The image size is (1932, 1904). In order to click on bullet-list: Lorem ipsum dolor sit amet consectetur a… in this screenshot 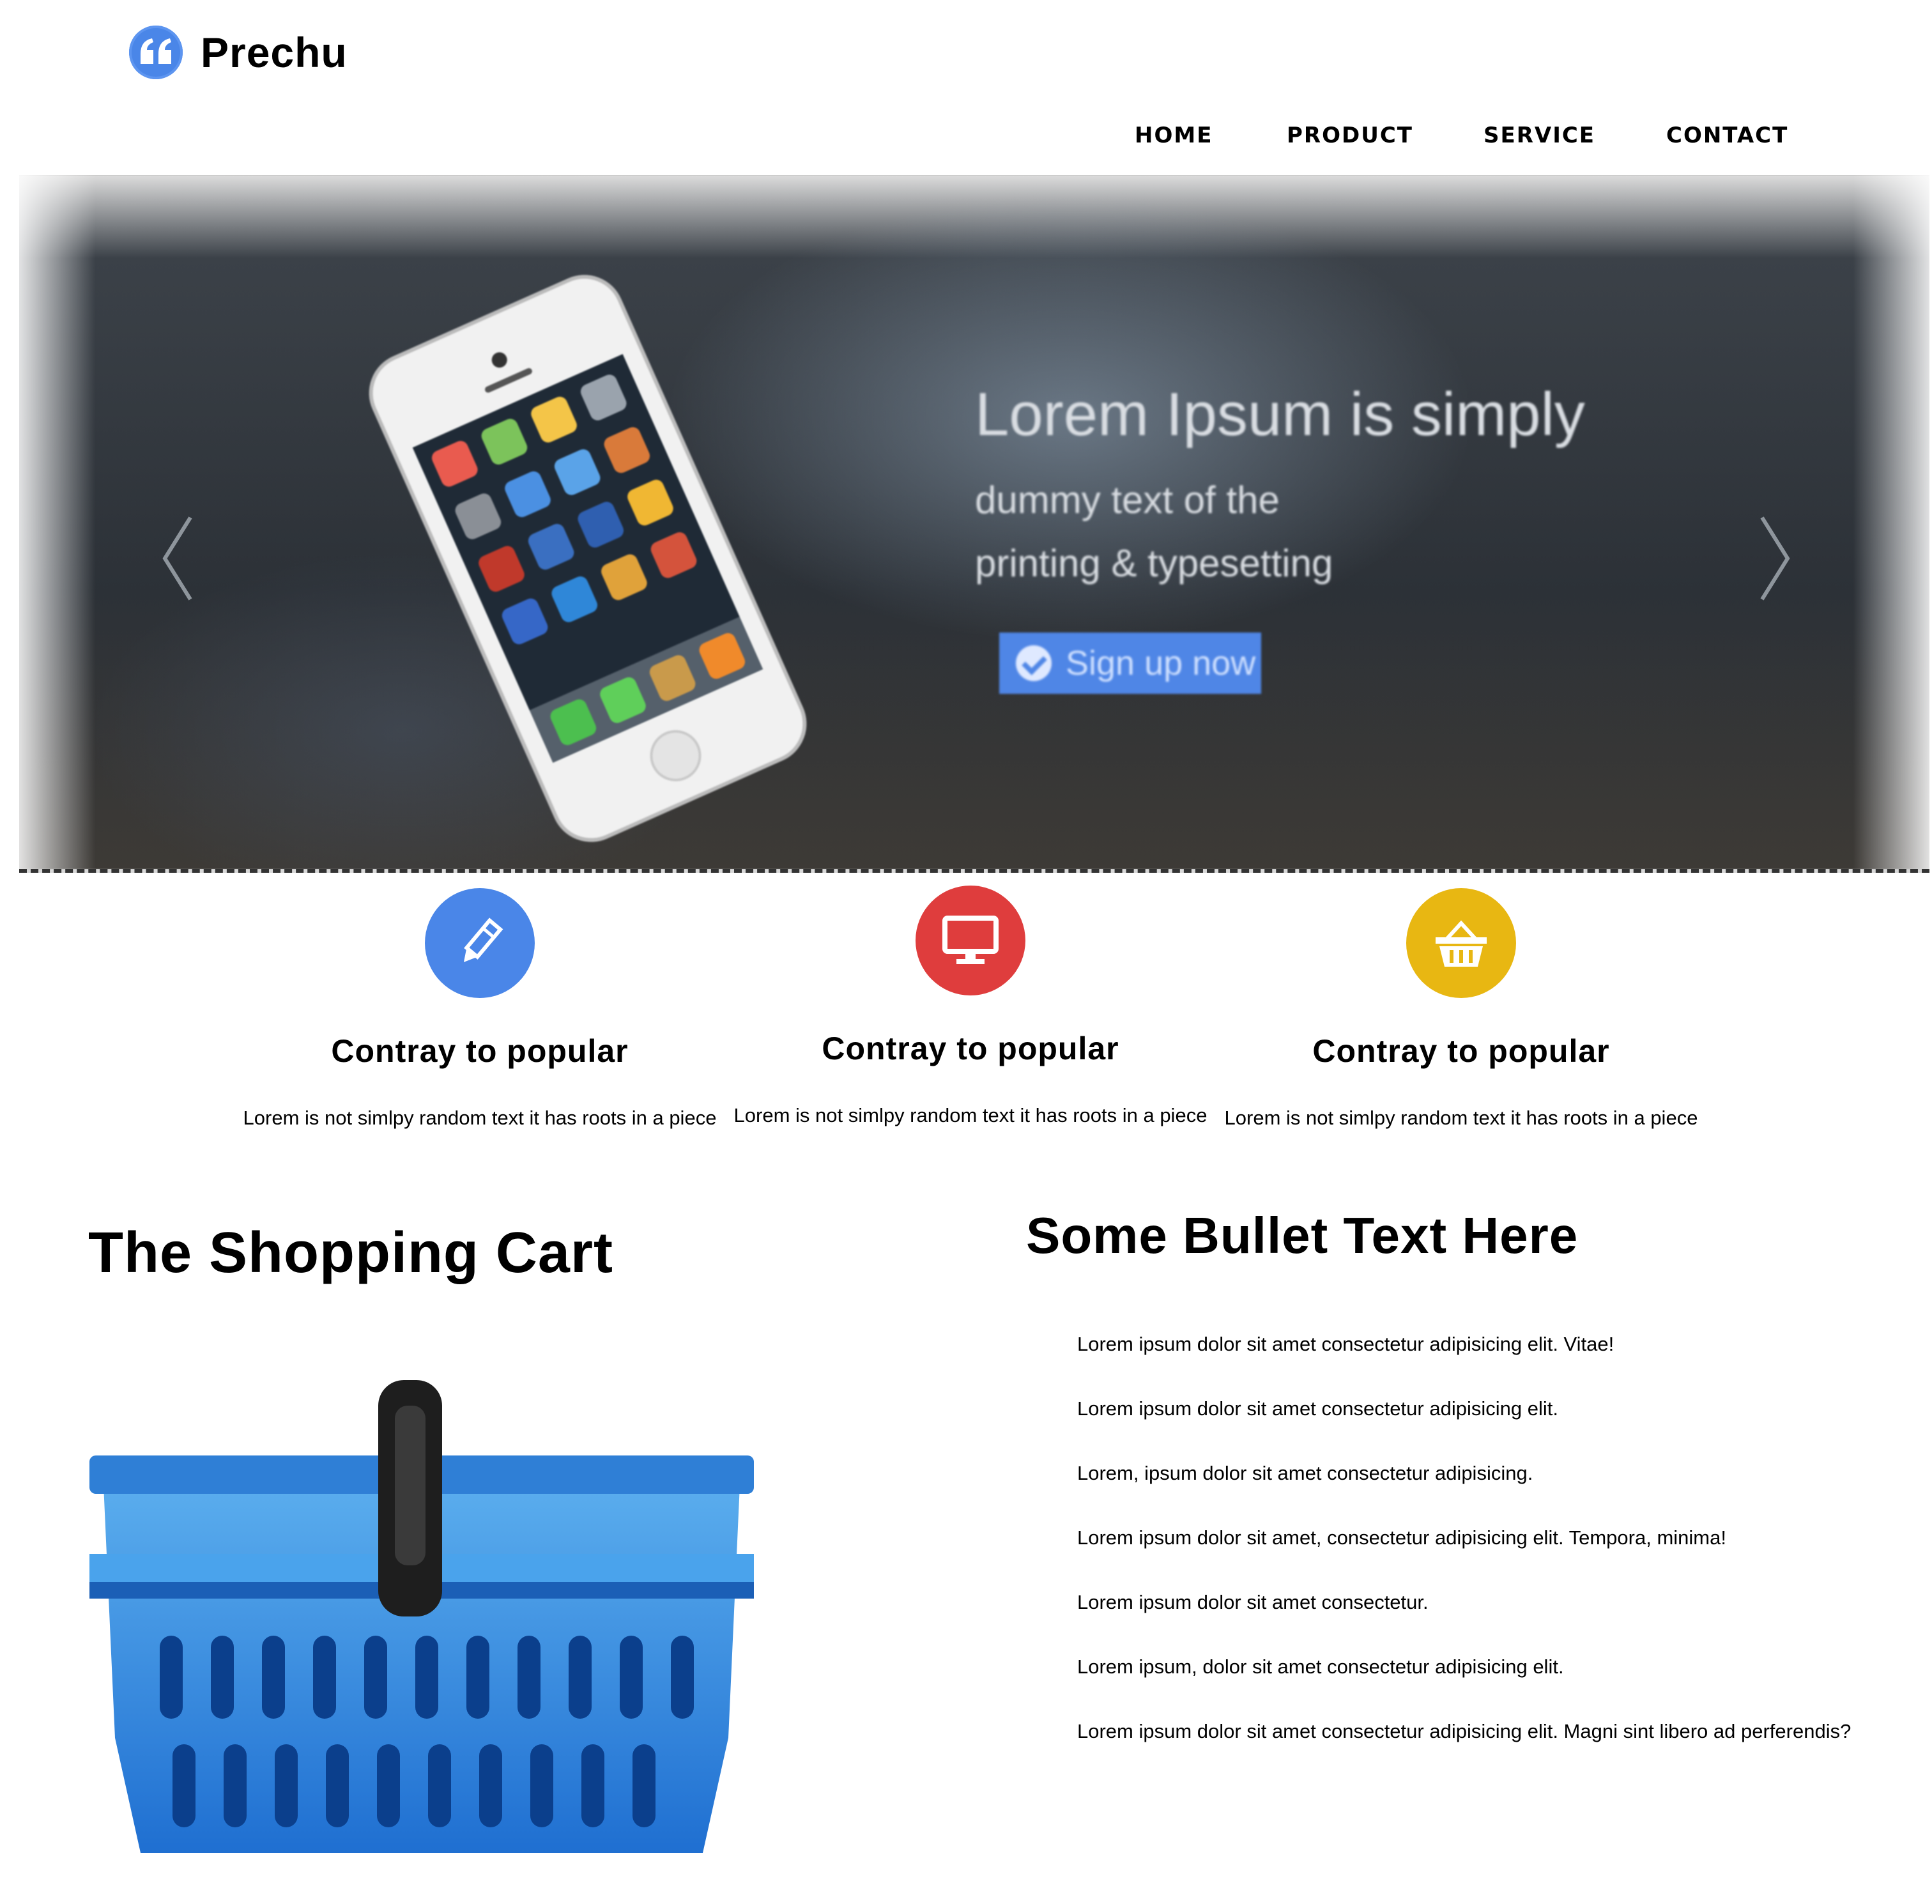, I will do `click(1464, 1557)`.